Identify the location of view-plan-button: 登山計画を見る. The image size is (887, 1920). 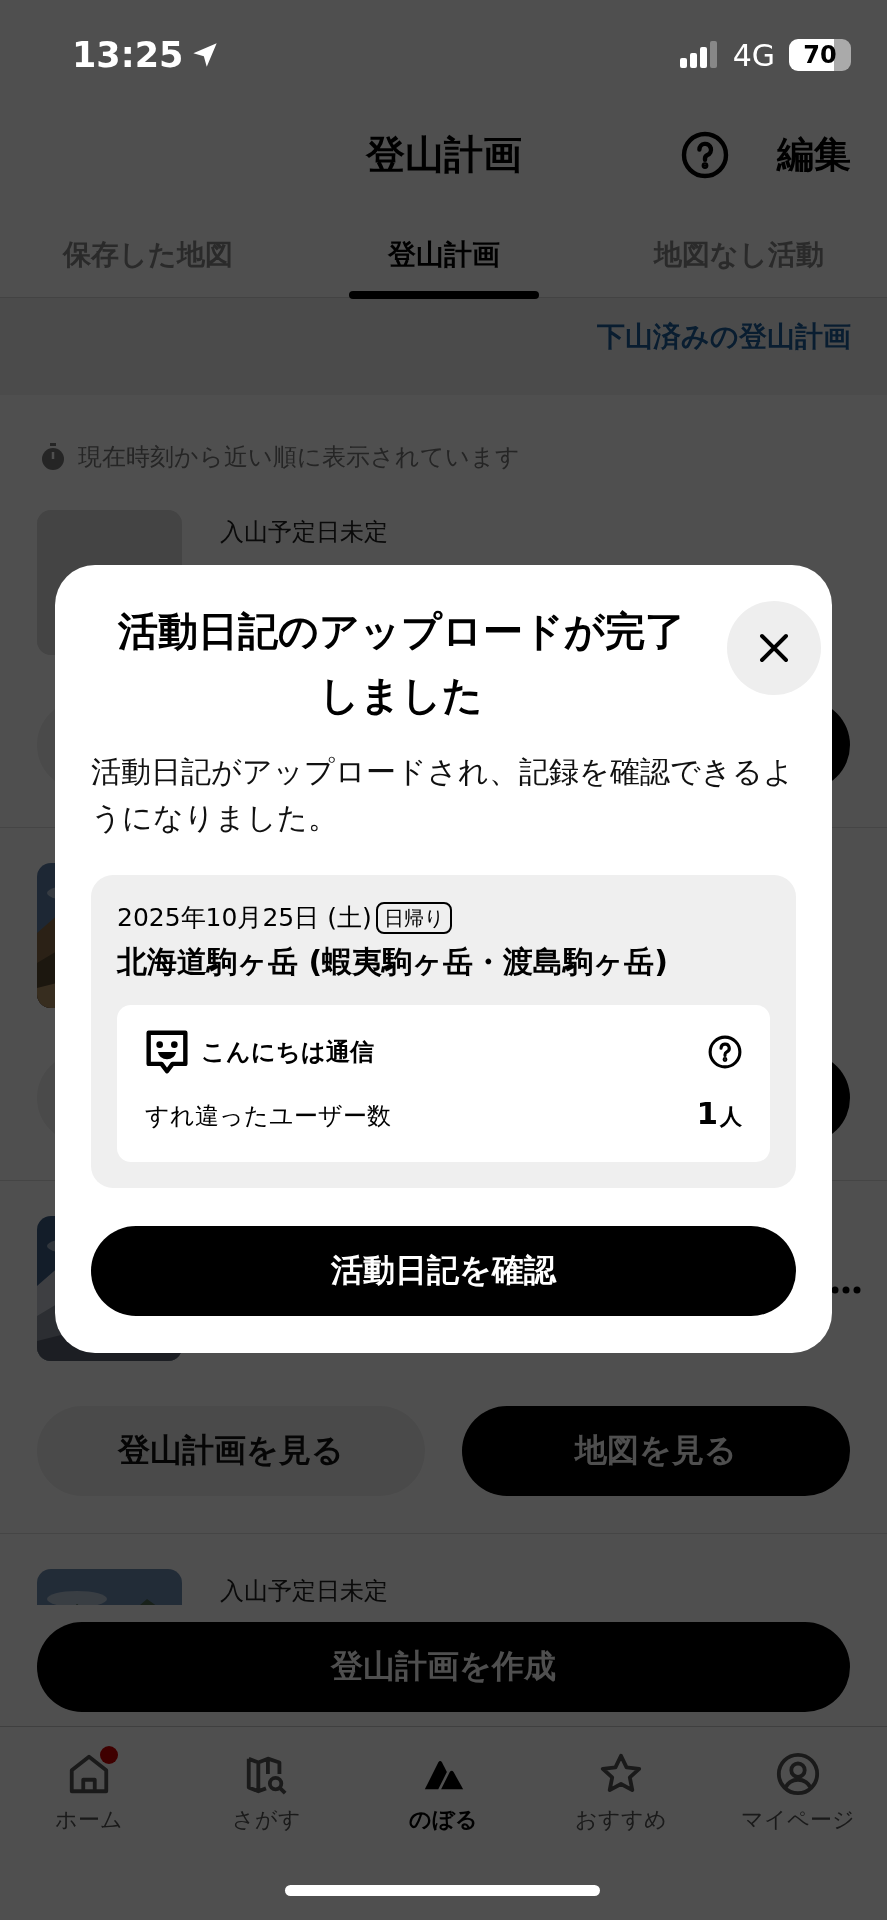
(231, 1451).